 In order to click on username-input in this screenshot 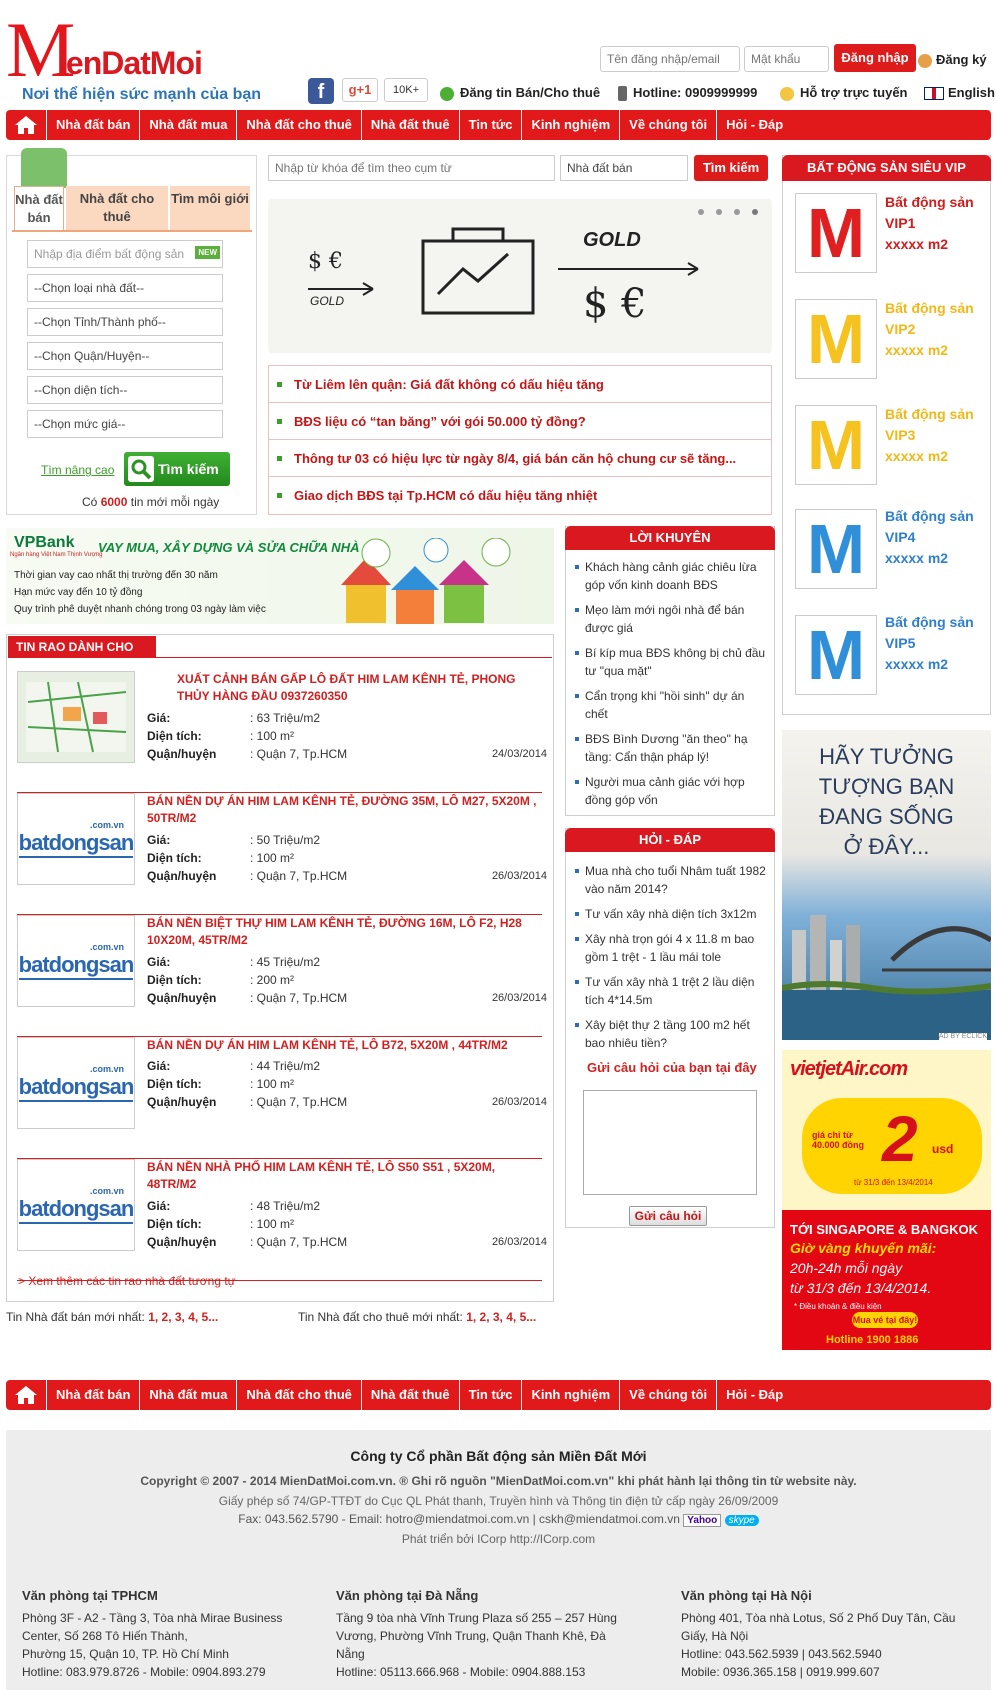, I will do `click(670, 59)`.